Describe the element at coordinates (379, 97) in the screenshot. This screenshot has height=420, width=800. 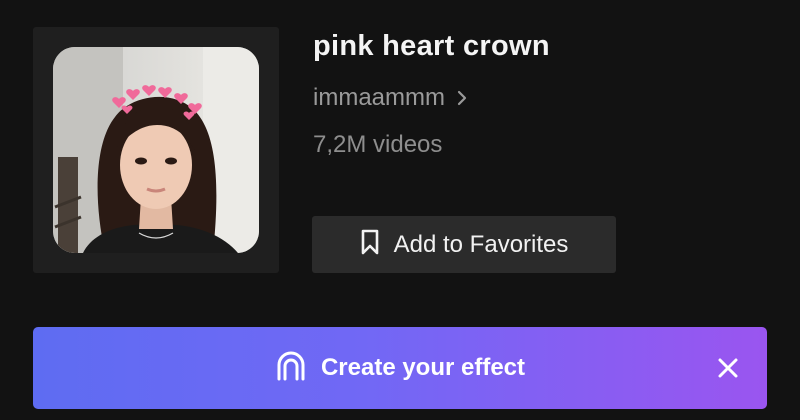
I see `creator-name: immaammm` at that location.